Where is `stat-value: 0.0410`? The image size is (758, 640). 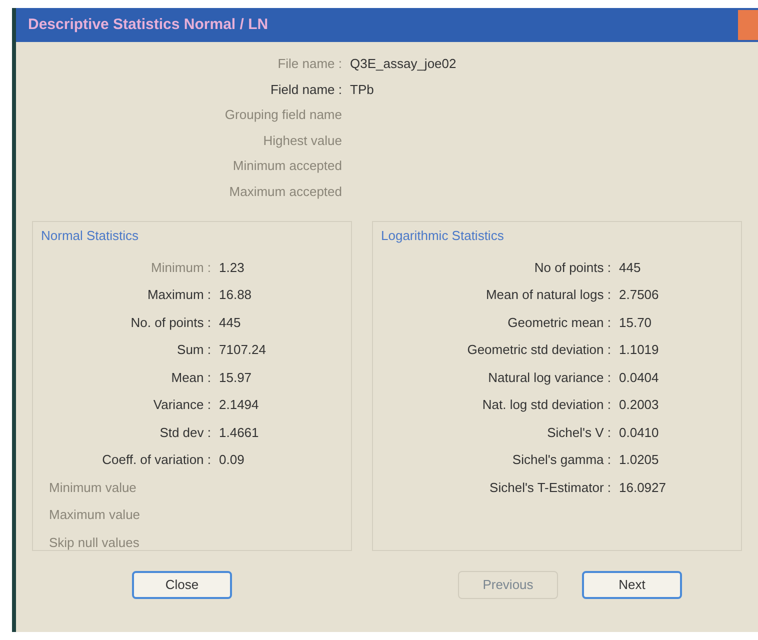 stat-value: 0.0410 is located at coordinates (639, 433).